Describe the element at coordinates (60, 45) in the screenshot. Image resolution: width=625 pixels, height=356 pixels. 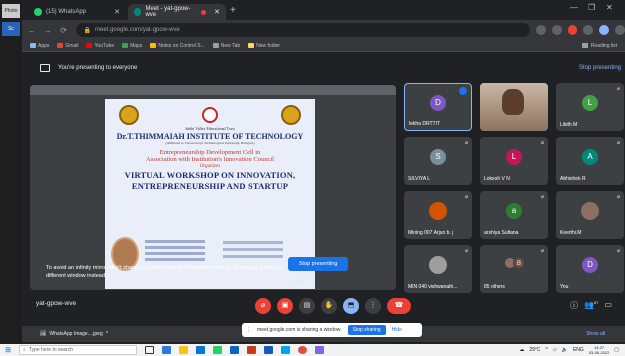
I see `gmail-icon` at that location.